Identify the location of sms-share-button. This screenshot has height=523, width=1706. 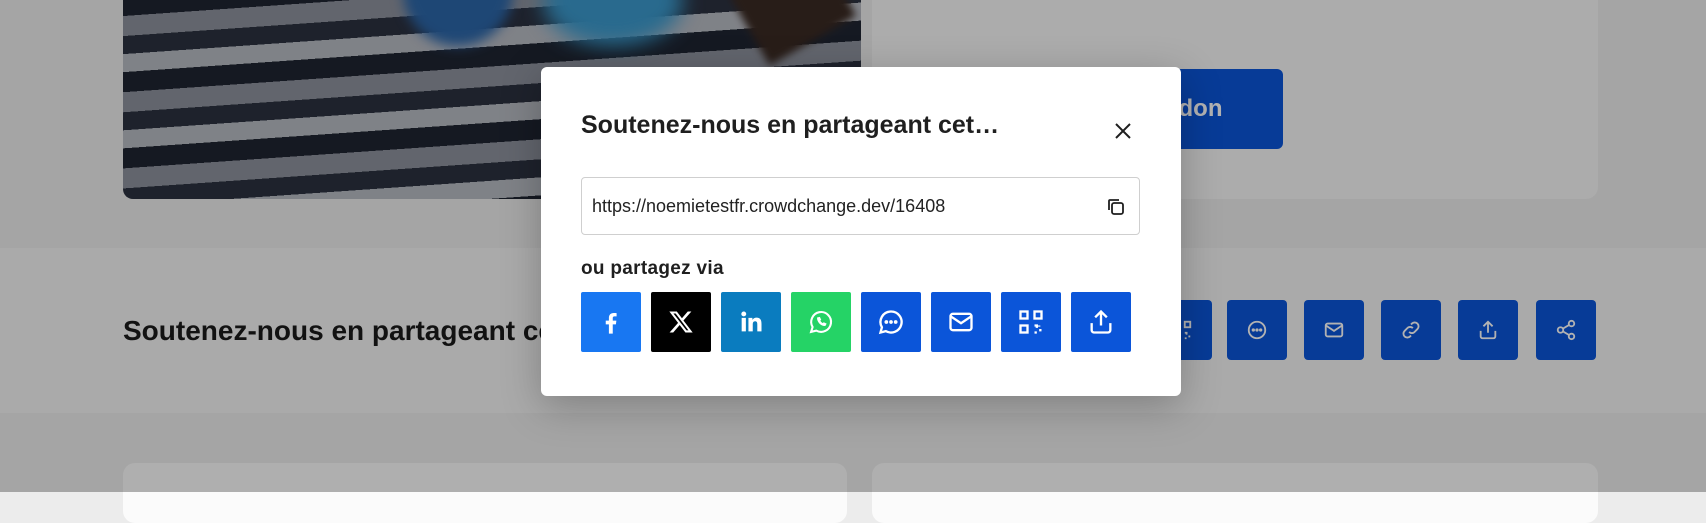
(891, 322).